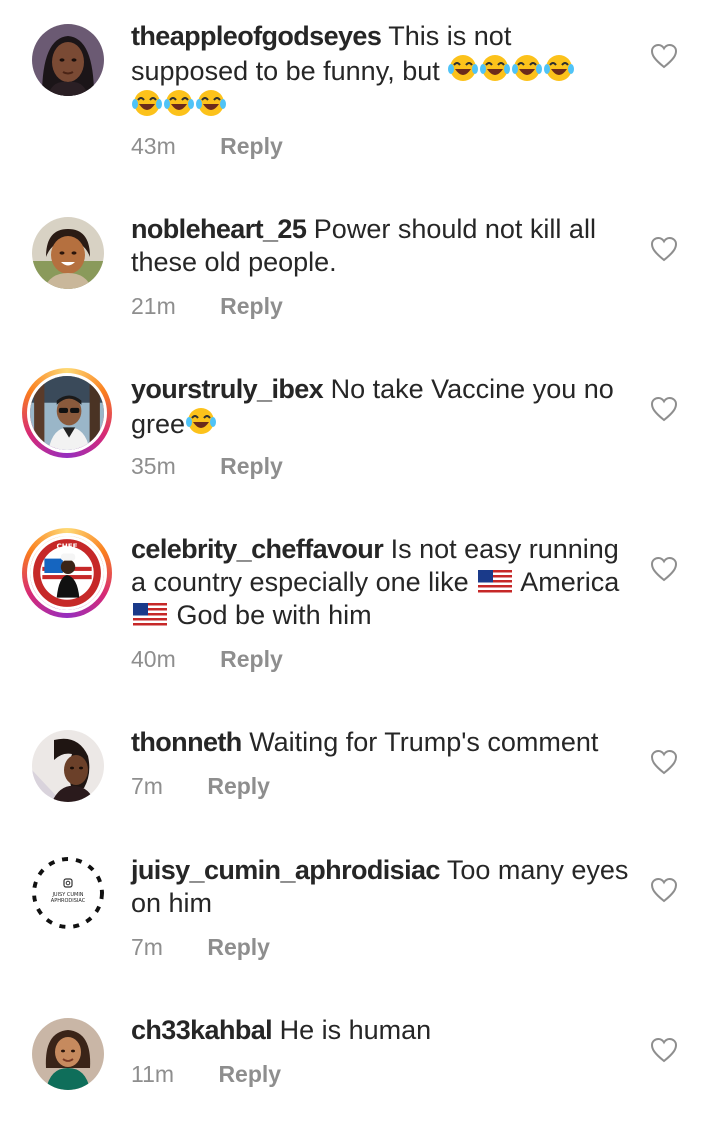  I want to click on comment-meta: 43m Reply, so click(207, 146).